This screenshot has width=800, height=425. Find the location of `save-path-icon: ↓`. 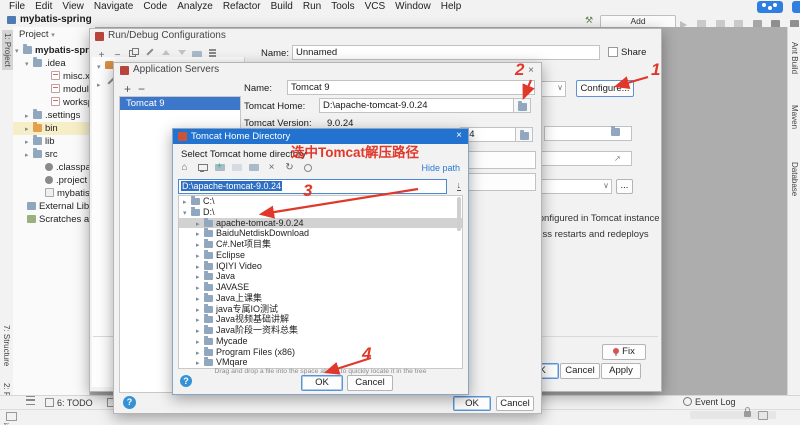

save-path-icon: ↓ is located at coordinates (458, 185).